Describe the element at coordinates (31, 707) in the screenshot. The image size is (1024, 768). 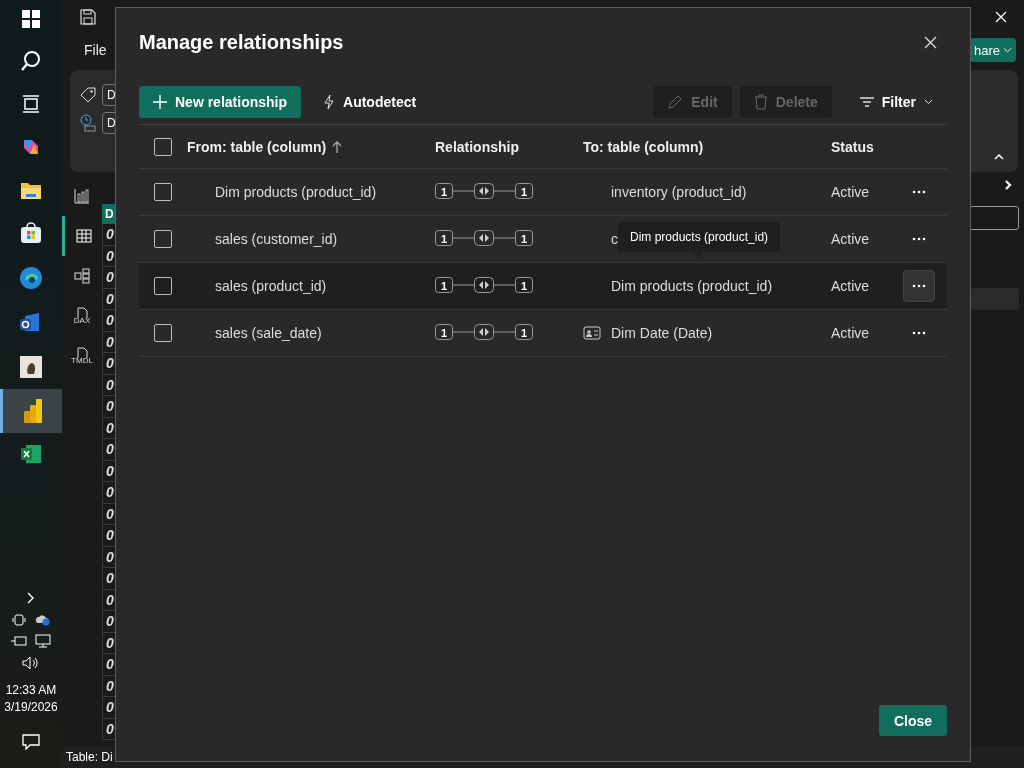
I see `clock-date: 3/19/2026` at that location.